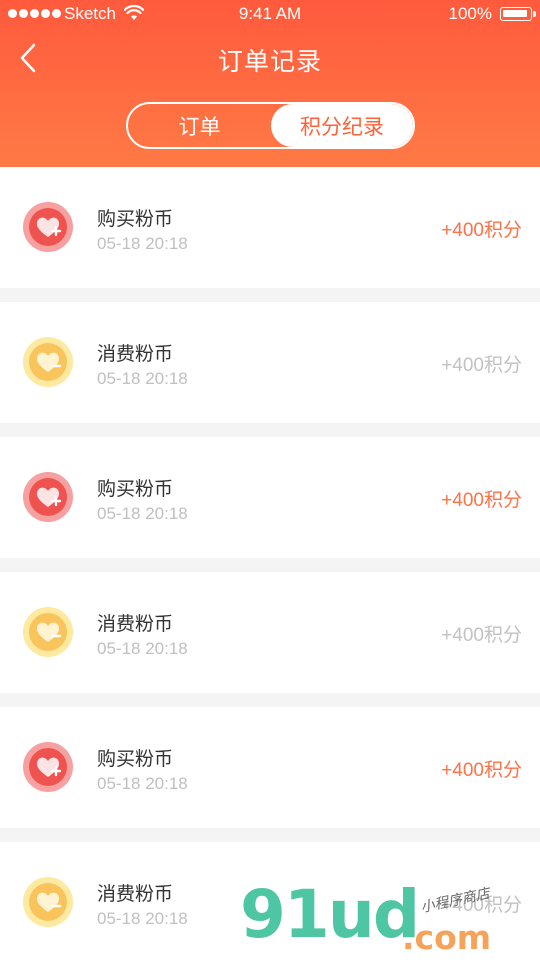  I want to click on watermark-tagline: 小程序商店, so click(455, 900).